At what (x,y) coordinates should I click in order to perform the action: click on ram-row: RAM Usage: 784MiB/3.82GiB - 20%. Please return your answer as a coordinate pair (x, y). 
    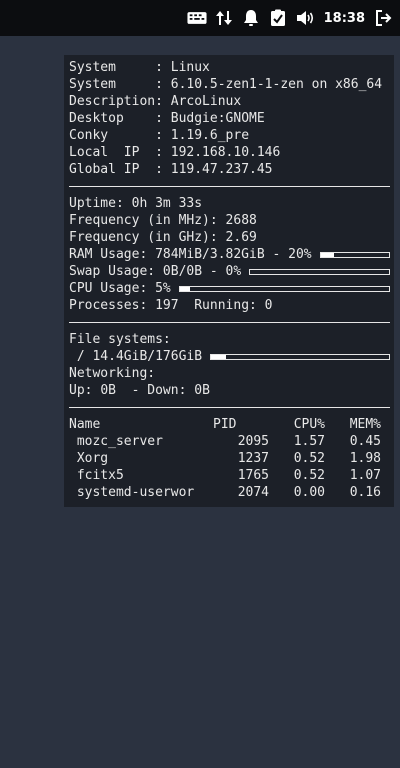
    Looking at the image, I should click on (229, 254).